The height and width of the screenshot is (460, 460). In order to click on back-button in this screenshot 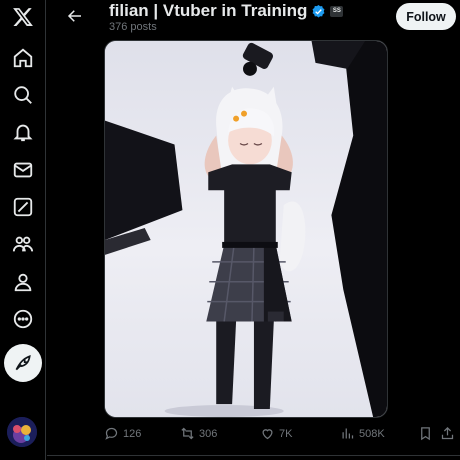, I will do `click(75, 16)`.